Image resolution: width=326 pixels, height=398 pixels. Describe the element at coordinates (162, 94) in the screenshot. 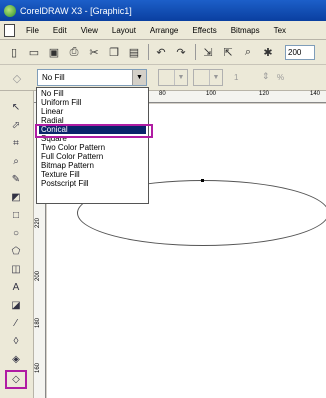

I see `ruler-tick: 80` at that location.